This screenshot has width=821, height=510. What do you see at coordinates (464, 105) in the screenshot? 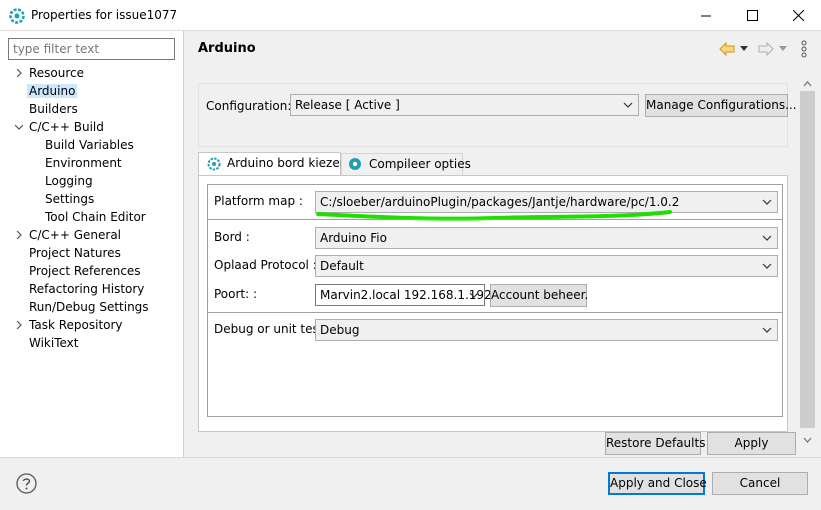
I see `configuration-select: Release [ Active ]` at bounding box center [464, 105].